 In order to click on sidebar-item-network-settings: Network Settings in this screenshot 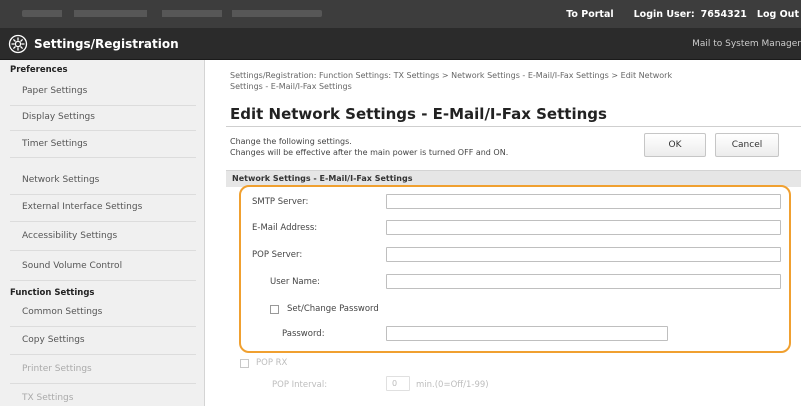, I will do `click(60, 180)`.